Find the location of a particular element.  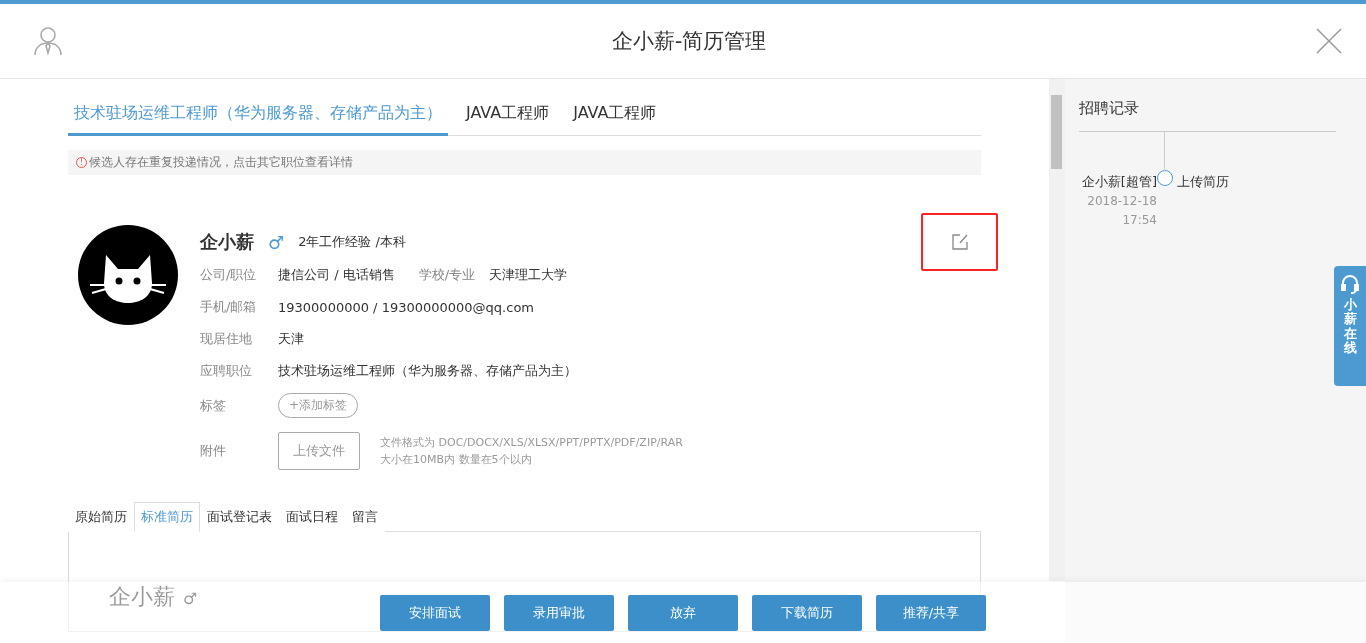

notice-text: 候选人存在重复投递情况，点击其它职位查看详情 is located at coordinates (221, 162).